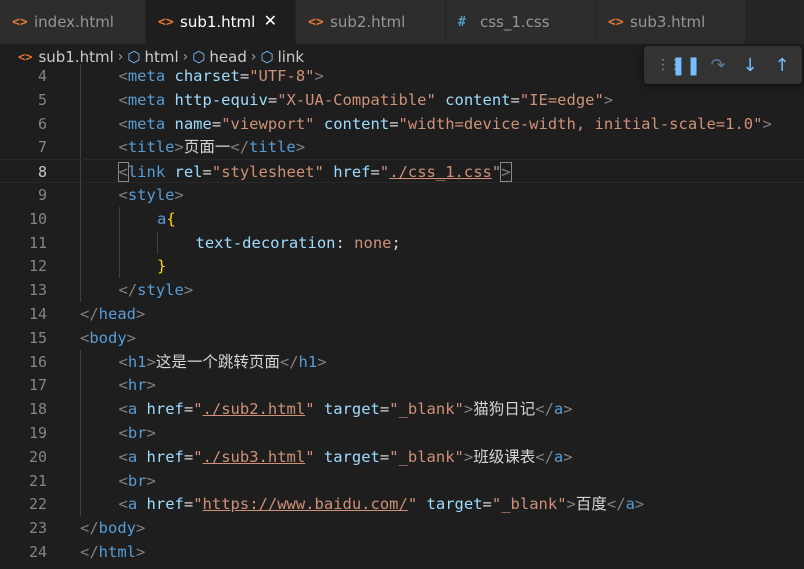  I want to click on step-into-icon: ↓, so click(750, 65).